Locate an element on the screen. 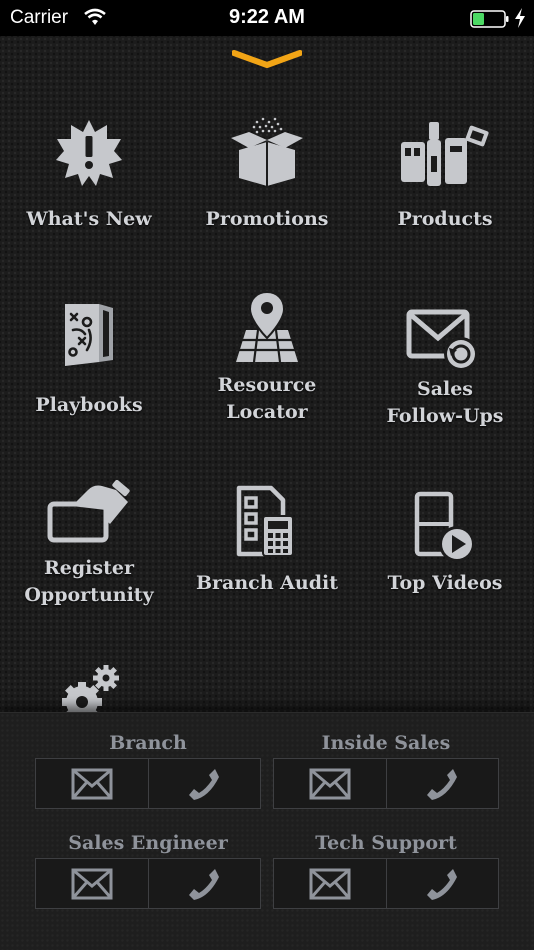 The image size is (534, 950). mail-followup-icon is located at coordinates (445, 341).